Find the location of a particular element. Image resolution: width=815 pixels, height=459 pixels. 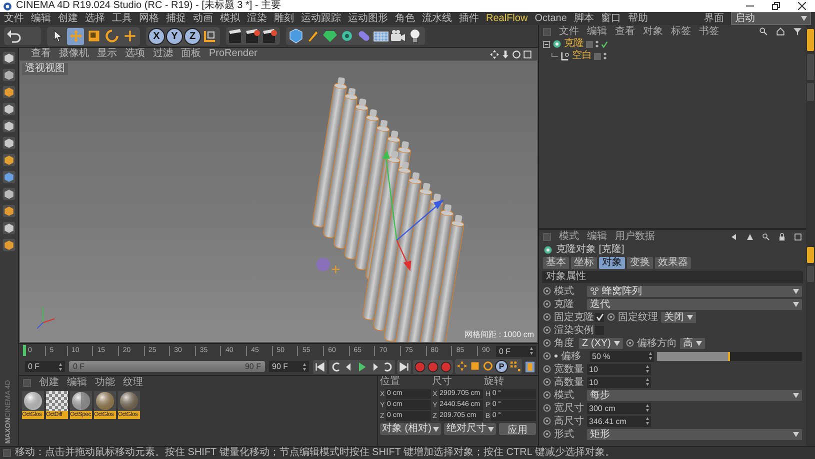

coordinate-mode-dropdown: 对象 (相对) is located at coordinates (411, 429).